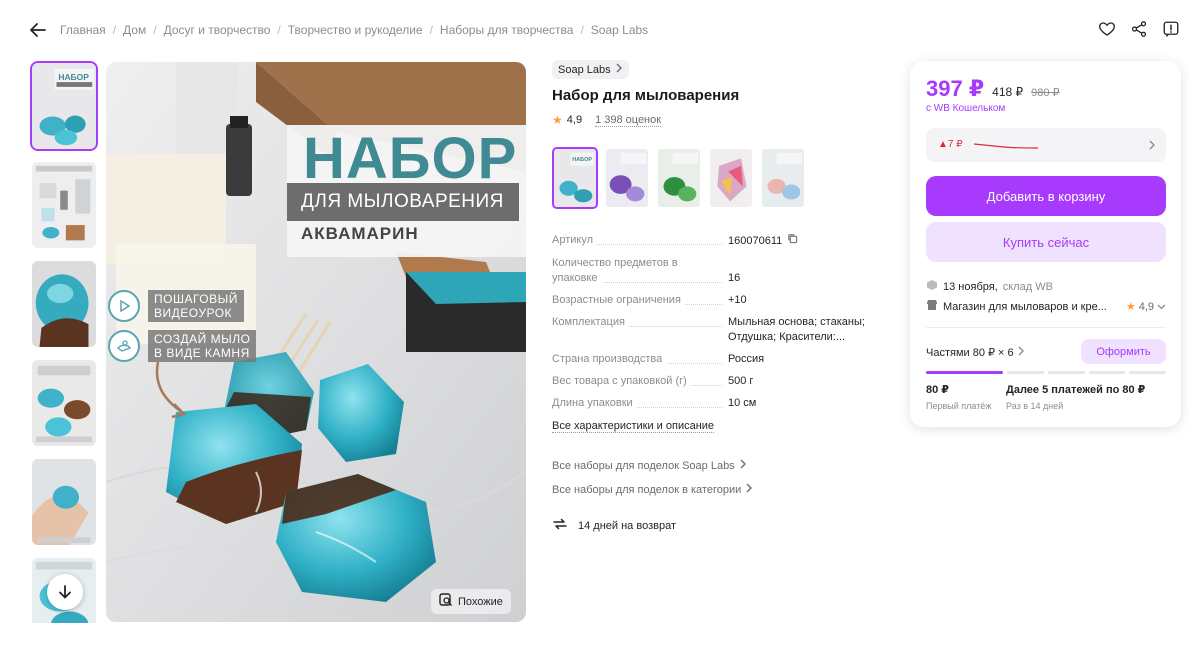 The image size is (1200, 660). I want to click on color-variants: НАБОР, so click(722, 178).